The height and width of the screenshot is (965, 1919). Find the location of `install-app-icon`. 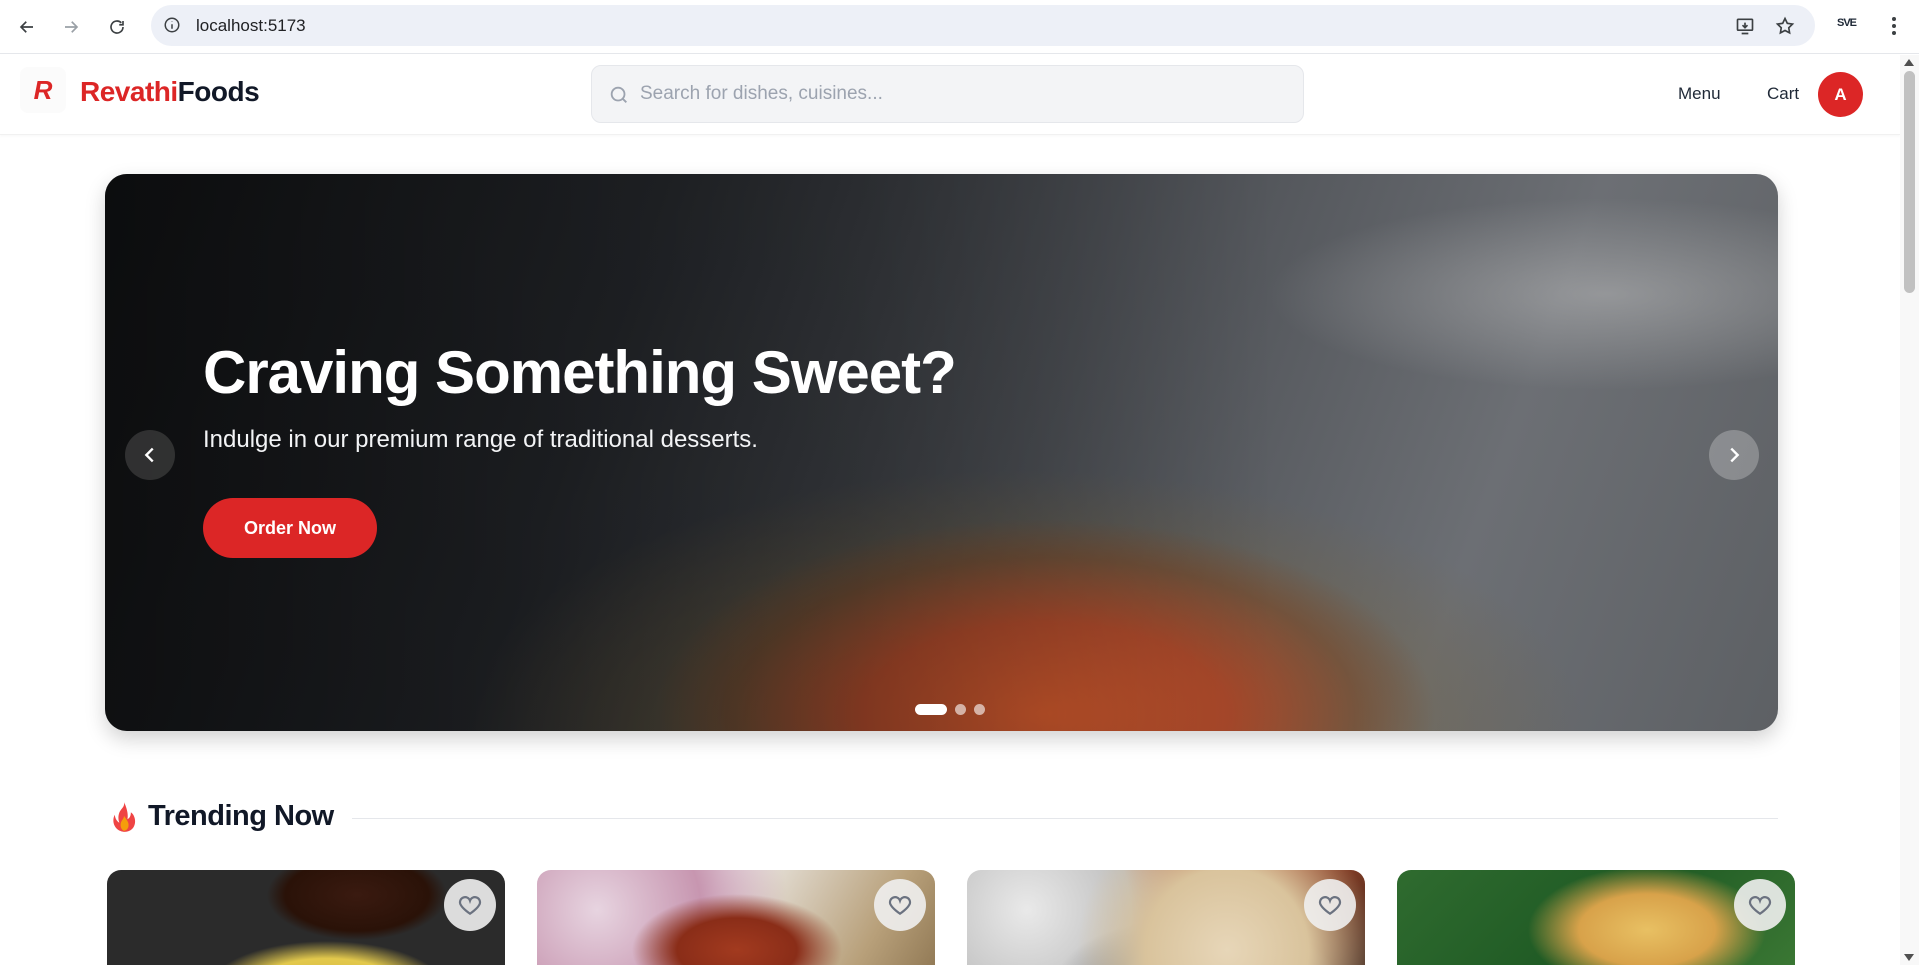

install-app-icon is located at coordinates (1745, 26).